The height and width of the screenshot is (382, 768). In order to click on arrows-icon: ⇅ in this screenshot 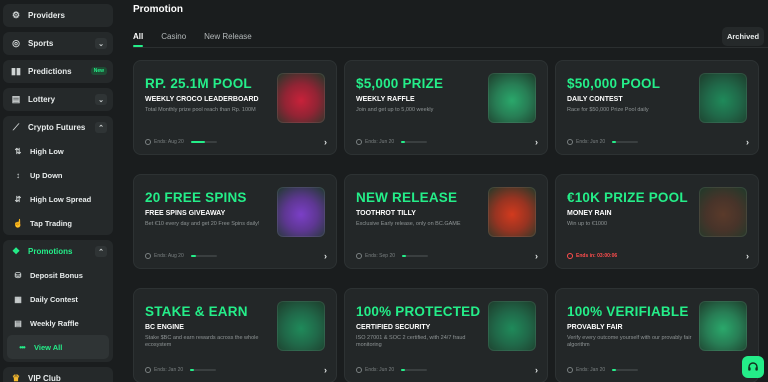, I will do `click(18, 151)`.